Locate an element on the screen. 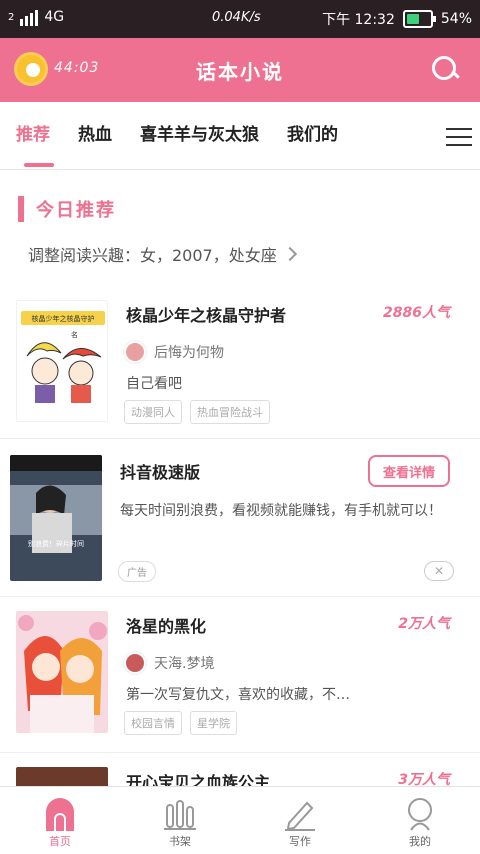  book-tags: 动漫同人 热血冒险战斗 is located at coordinates (197, 412).